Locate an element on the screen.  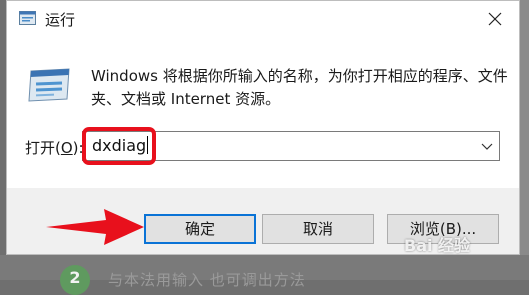
ok-button: 确定 is located at coordinates (200, 229).